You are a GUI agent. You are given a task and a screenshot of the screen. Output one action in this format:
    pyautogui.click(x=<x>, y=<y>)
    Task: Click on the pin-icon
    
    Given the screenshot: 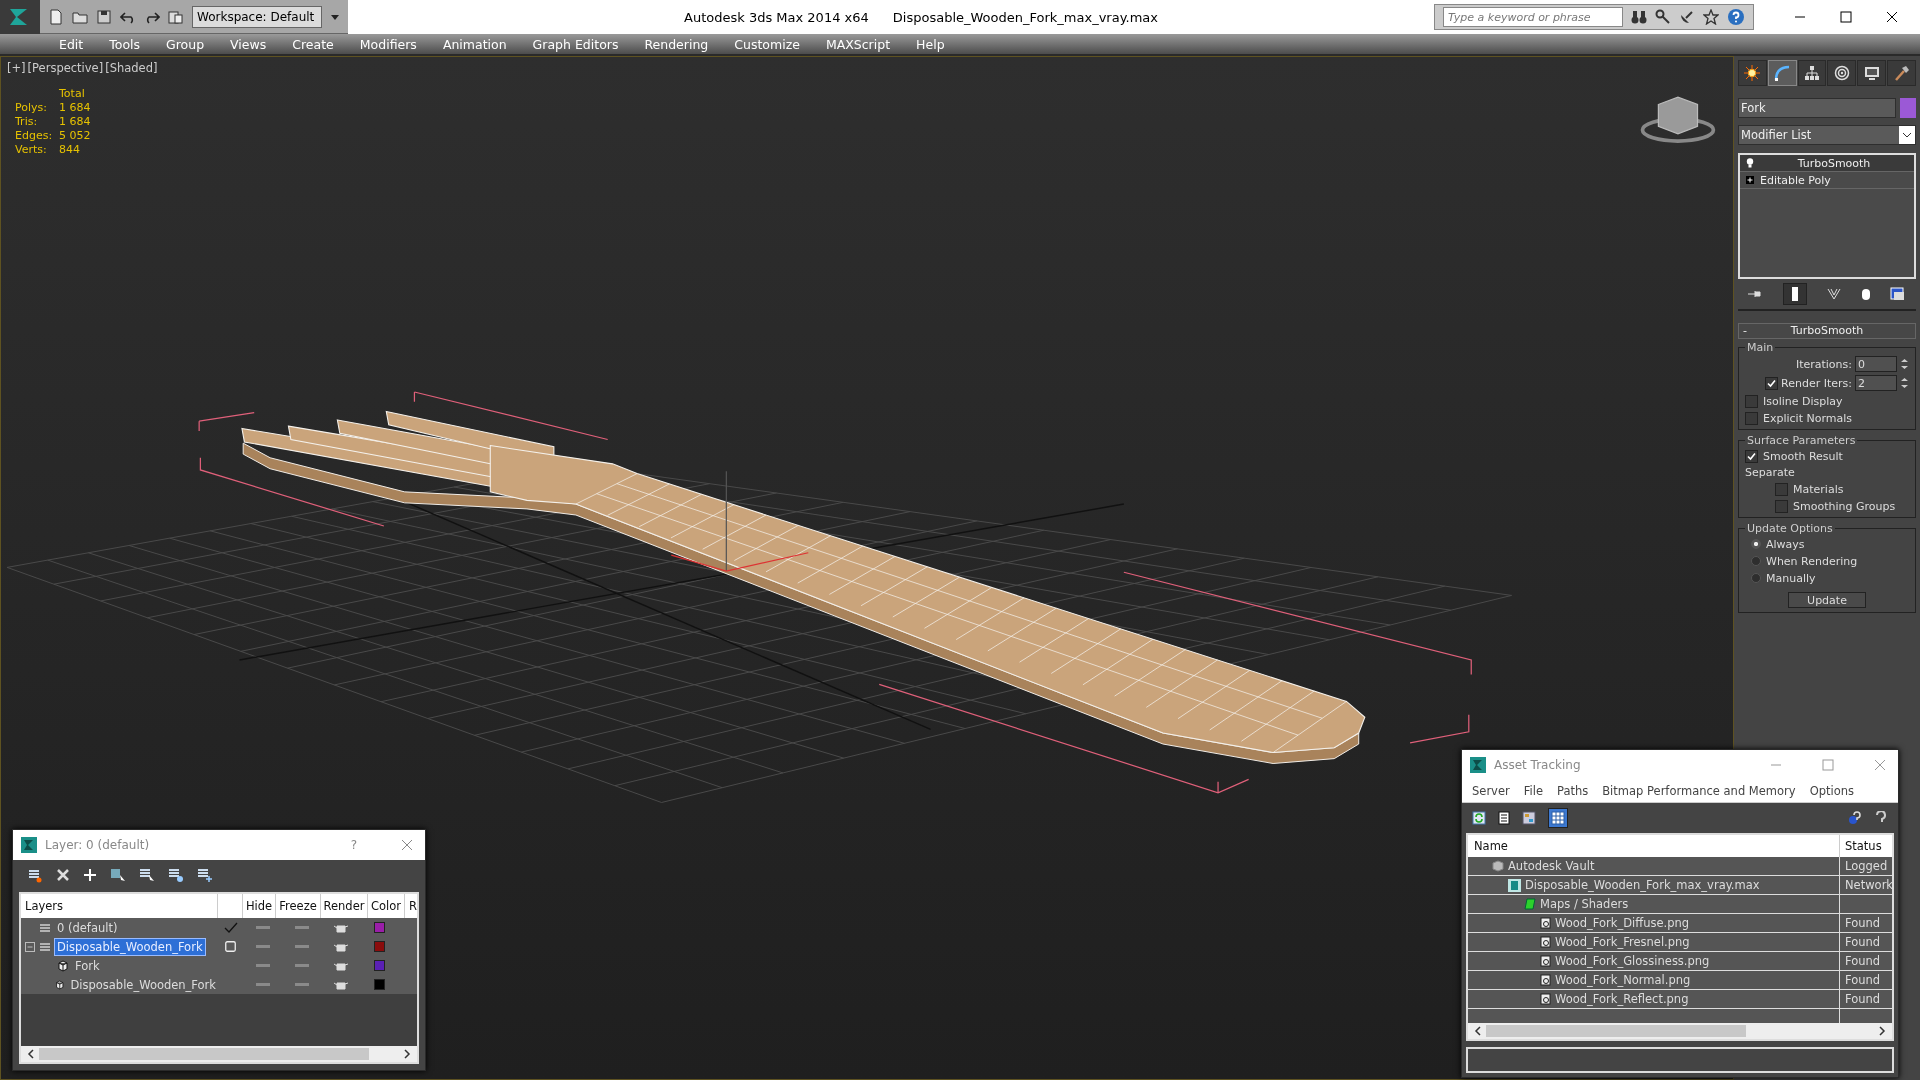 What is the action you would take?
    pyautogui.click(x=1755, y=294)
    